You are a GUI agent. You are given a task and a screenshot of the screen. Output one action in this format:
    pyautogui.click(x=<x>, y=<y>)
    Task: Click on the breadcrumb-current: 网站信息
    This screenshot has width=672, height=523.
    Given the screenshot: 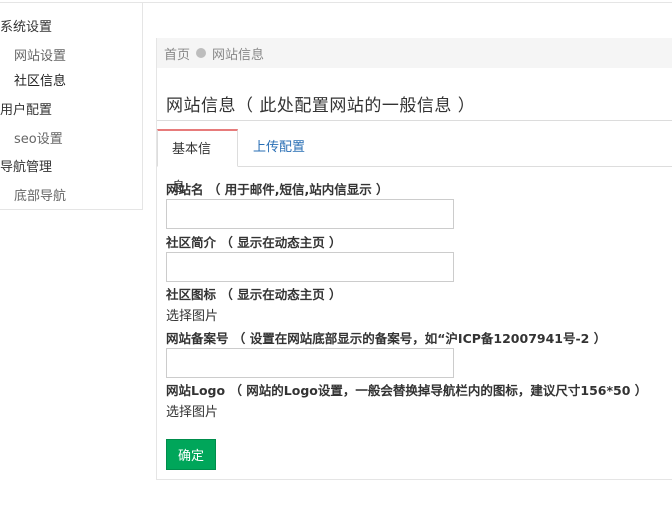 What is the action you would take?
    pyautogui.click(x=238, y=55)
    